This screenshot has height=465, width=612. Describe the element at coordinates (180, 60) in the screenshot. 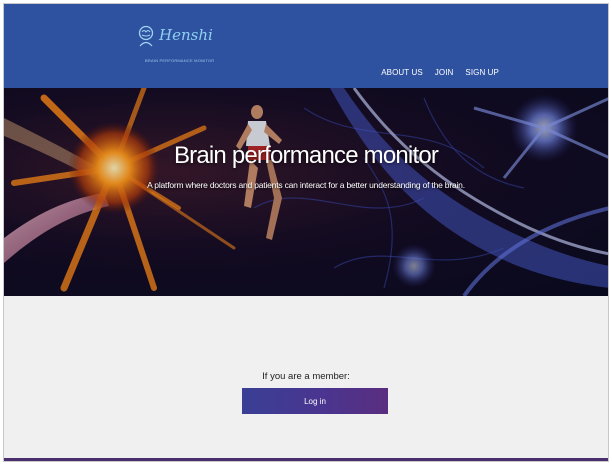

I see `logo-tagline: Brain performance monitor` at that location.